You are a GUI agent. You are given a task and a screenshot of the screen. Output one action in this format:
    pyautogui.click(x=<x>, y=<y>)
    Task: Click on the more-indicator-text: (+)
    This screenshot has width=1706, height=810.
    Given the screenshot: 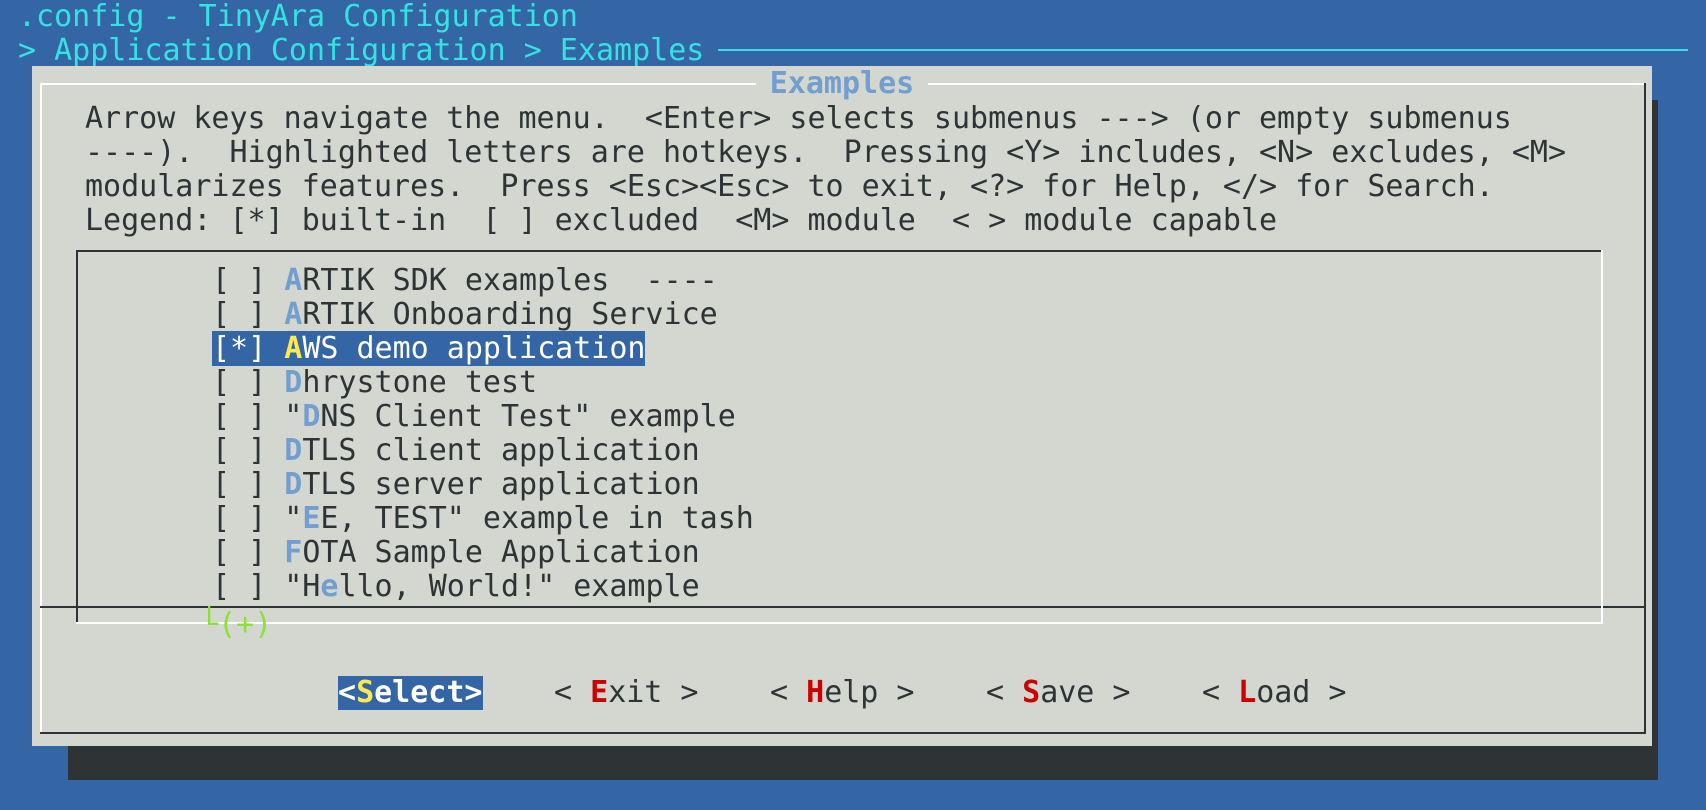 What is the action you would take?
    pyautogui.click(x=245, y=624)
    